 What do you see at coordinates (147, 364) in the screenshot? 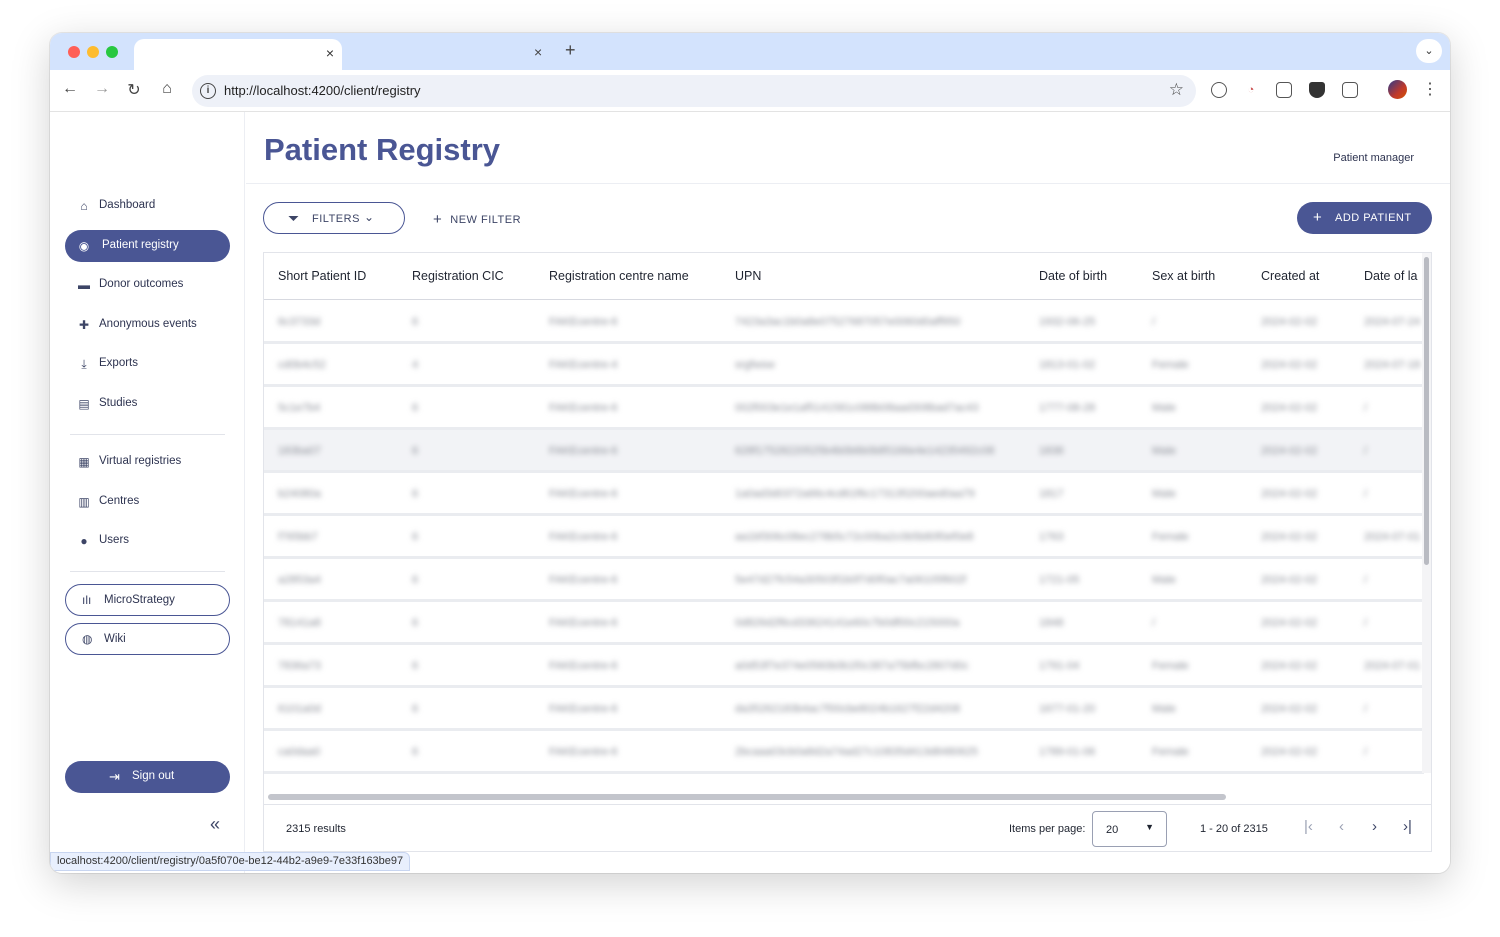
I see `sidebar-item-exports: ⤓ Exports` at bounding box center [147, 364].